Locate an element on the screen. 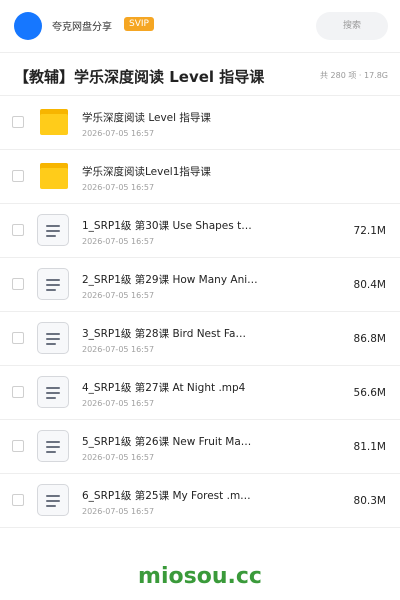  watermark: miosou.cc is located at coordinates (200, 576).